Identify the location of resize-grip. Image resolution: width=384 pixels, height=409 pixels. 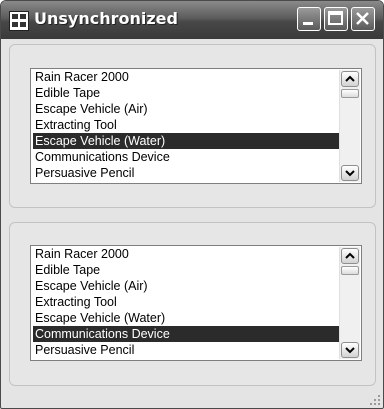
(374, 399).